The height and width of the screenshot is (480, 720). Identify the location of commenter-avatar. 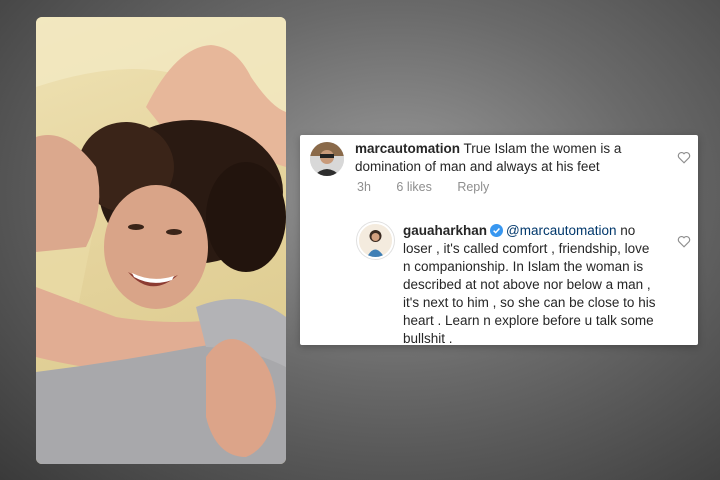
(327, 159).